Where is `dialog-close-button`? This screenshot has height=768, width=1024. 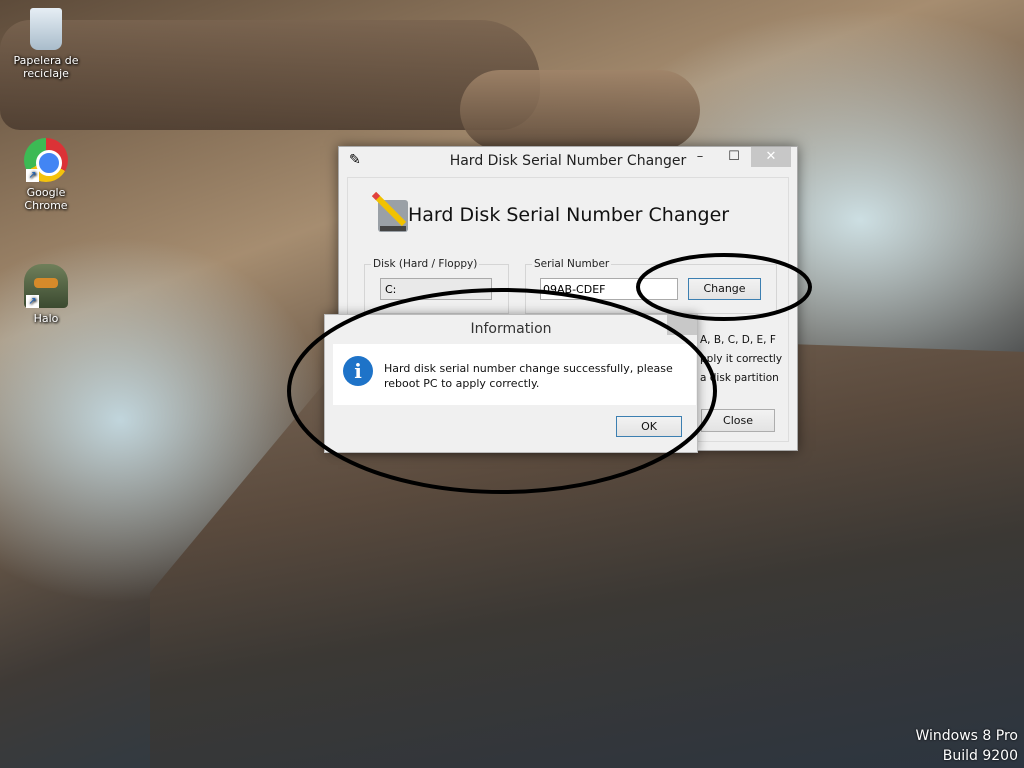 dialog-close-button is located at coordinates (682, 325).